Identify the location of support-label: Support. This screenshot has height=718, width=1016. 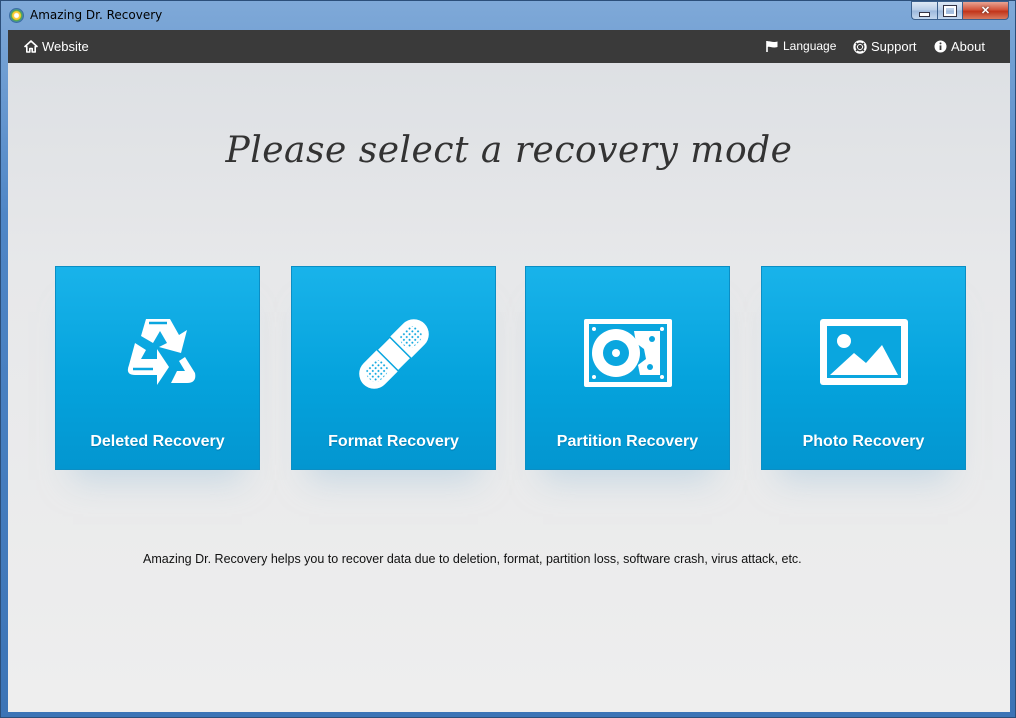
(894, 46).